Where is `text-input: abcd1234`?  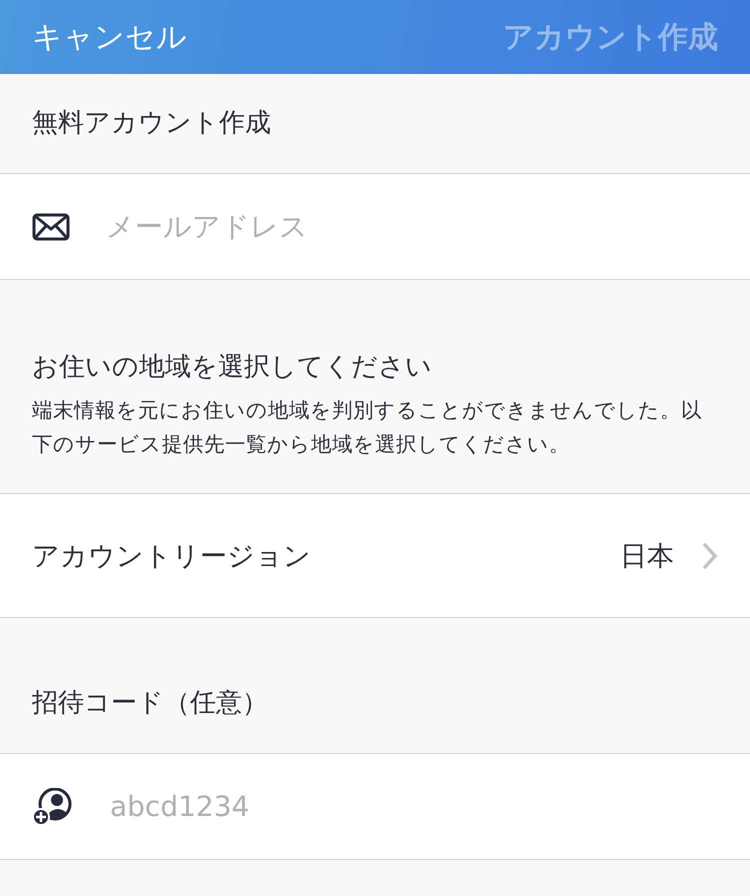 text-input: abcd1234 is located at coordinates (413, 806).